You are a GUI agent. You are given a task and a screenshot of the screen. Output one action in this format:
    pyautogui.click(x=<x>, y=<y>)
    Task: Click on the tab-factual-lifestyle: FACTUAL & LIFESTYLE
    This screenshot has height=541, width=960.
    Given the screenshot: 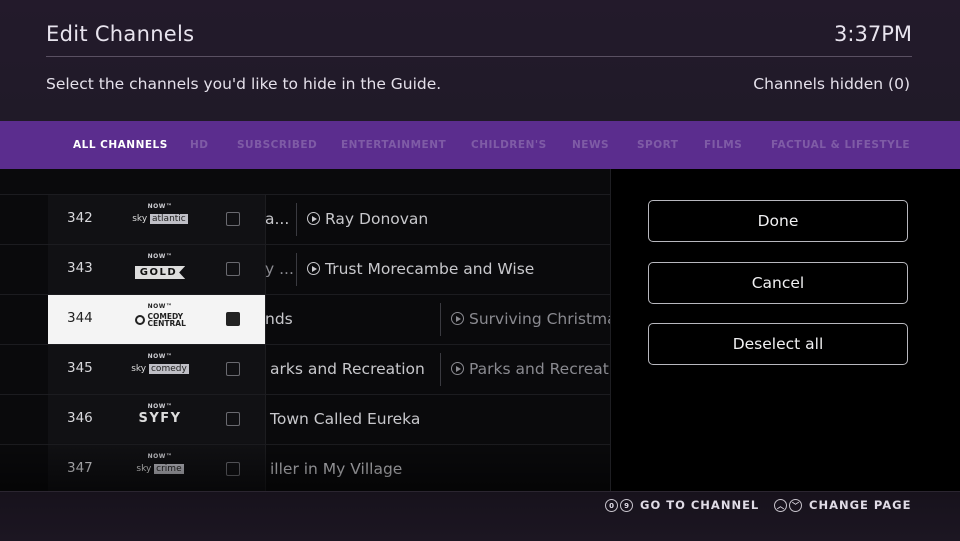 What is the action you would take?
    pyautogui.click(x=840, y=145)
    